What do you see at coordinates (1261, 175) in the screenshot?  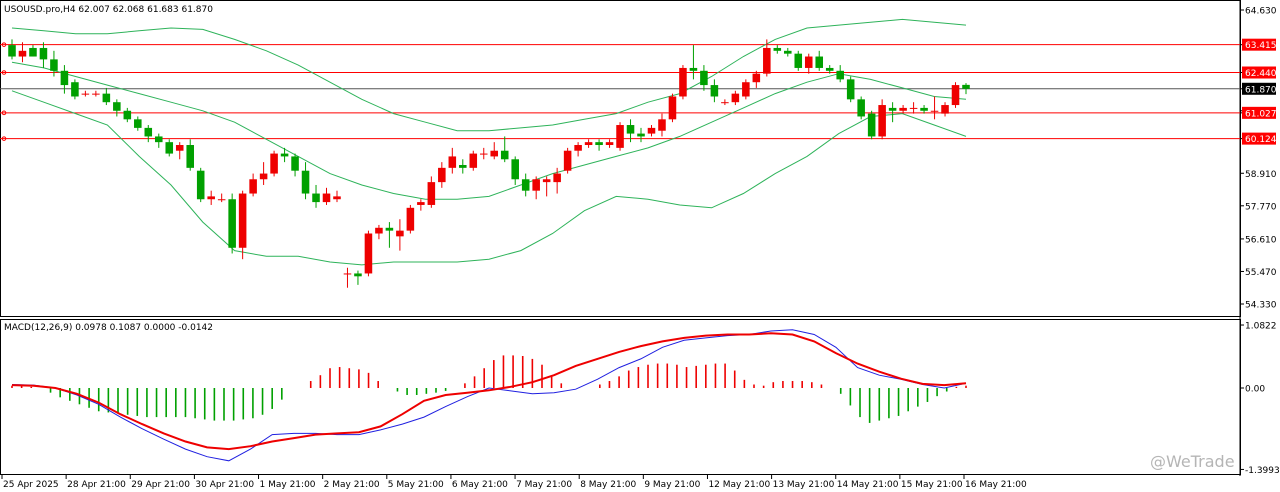 I see `price-tick-label: 58.910` at bounding box center [1261, 175].